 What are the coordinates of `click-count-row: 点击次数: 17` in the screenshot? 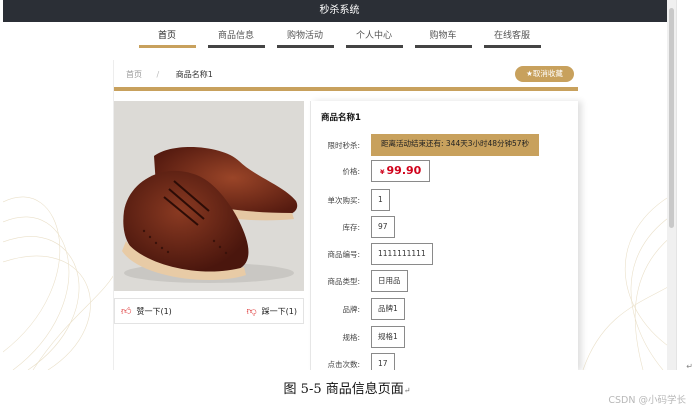 It's located at (445, 361).